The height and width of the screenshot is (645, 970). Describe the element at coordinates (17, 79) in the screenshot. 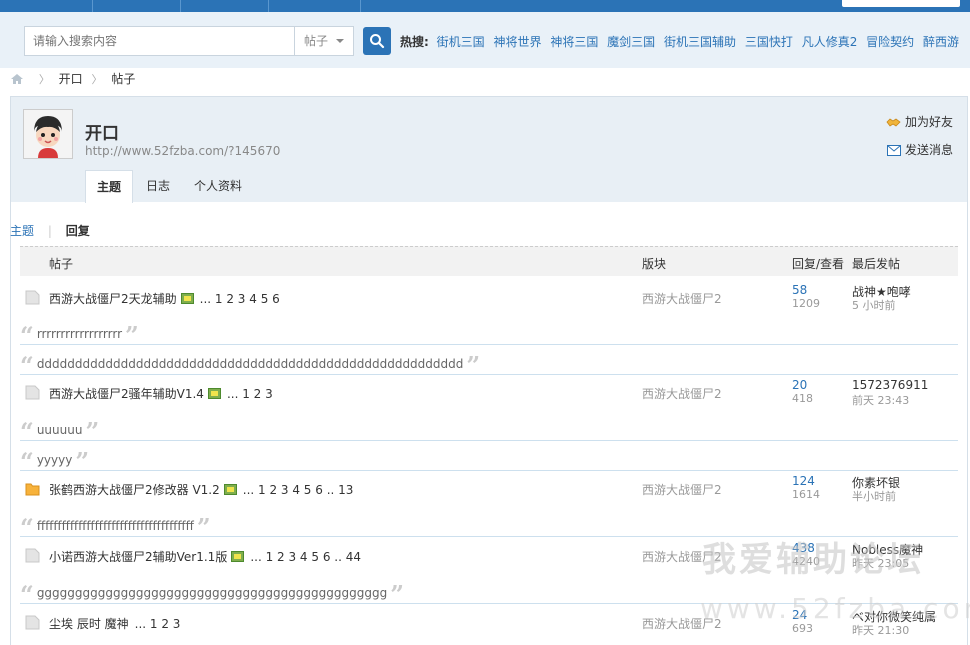

I see `home-icon` at that location.